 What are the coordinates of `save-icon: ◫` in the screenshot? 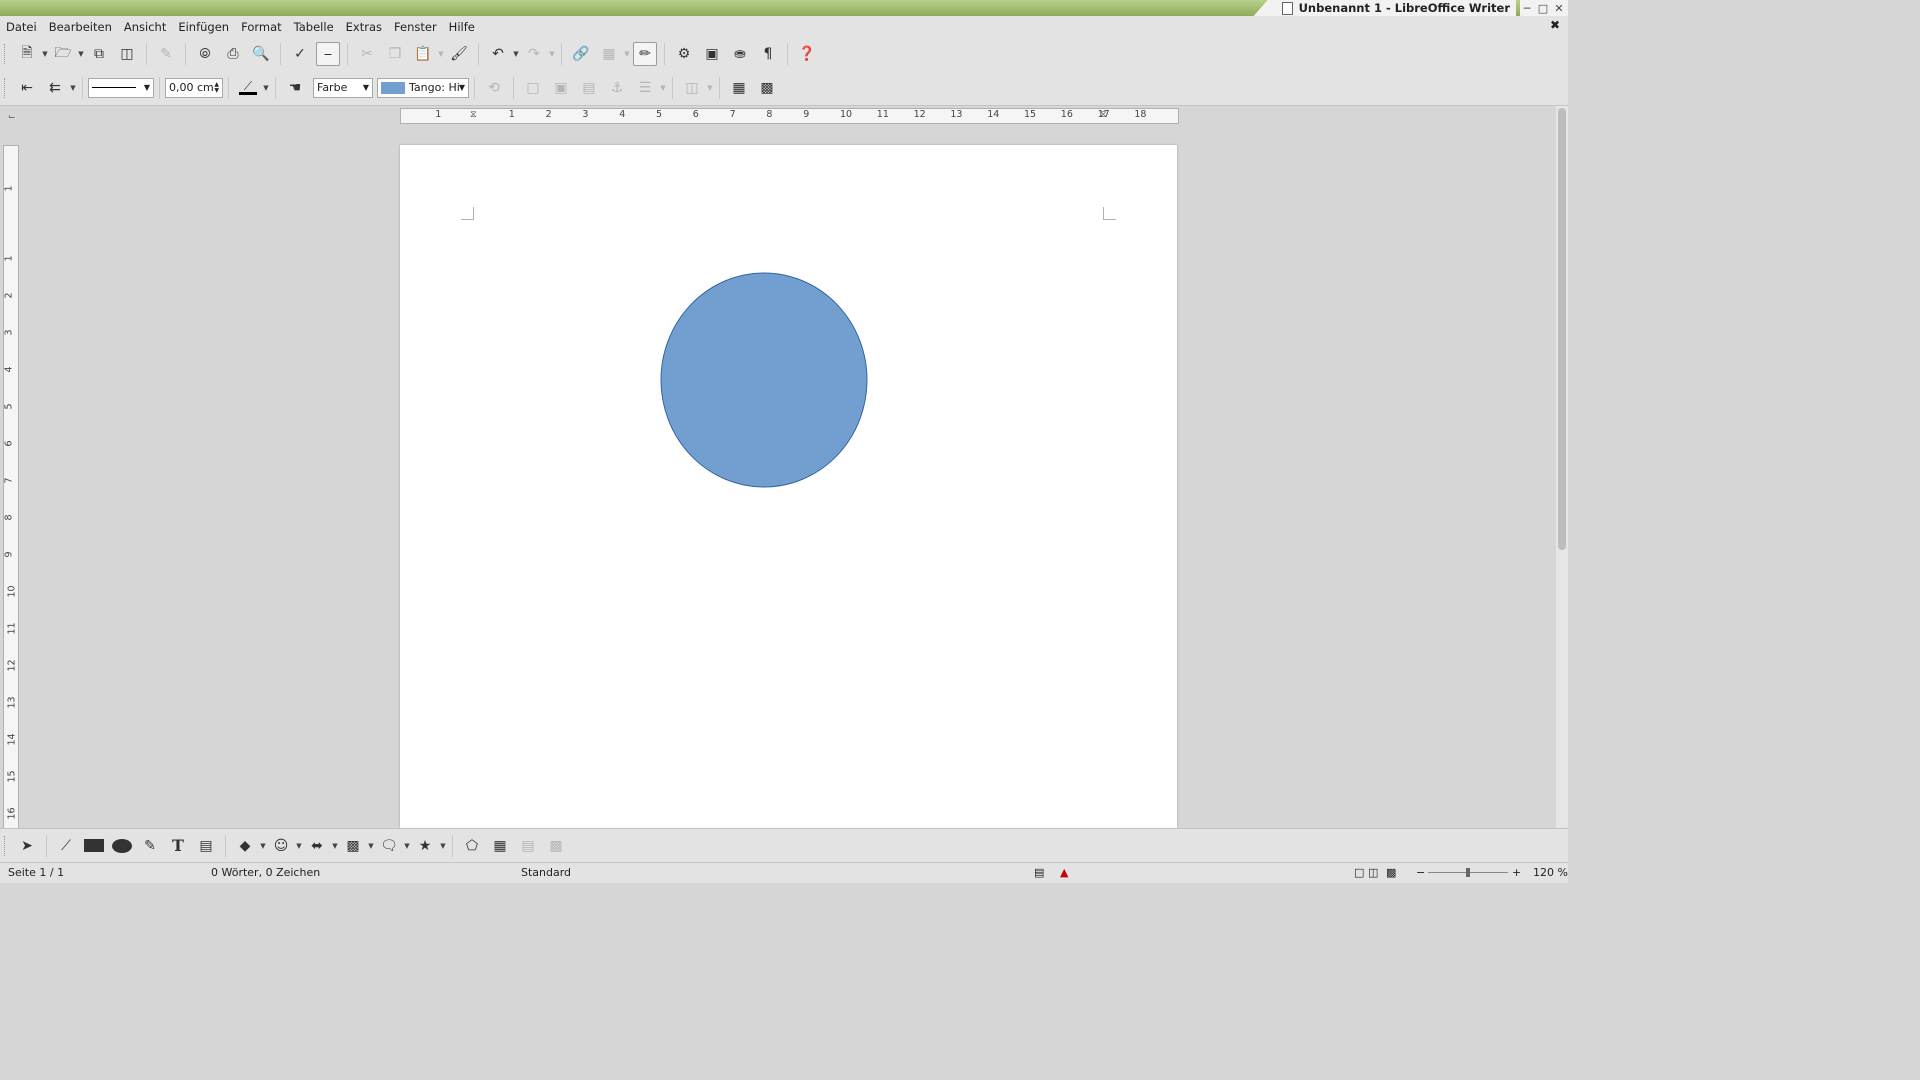 It's located at (127, 54).